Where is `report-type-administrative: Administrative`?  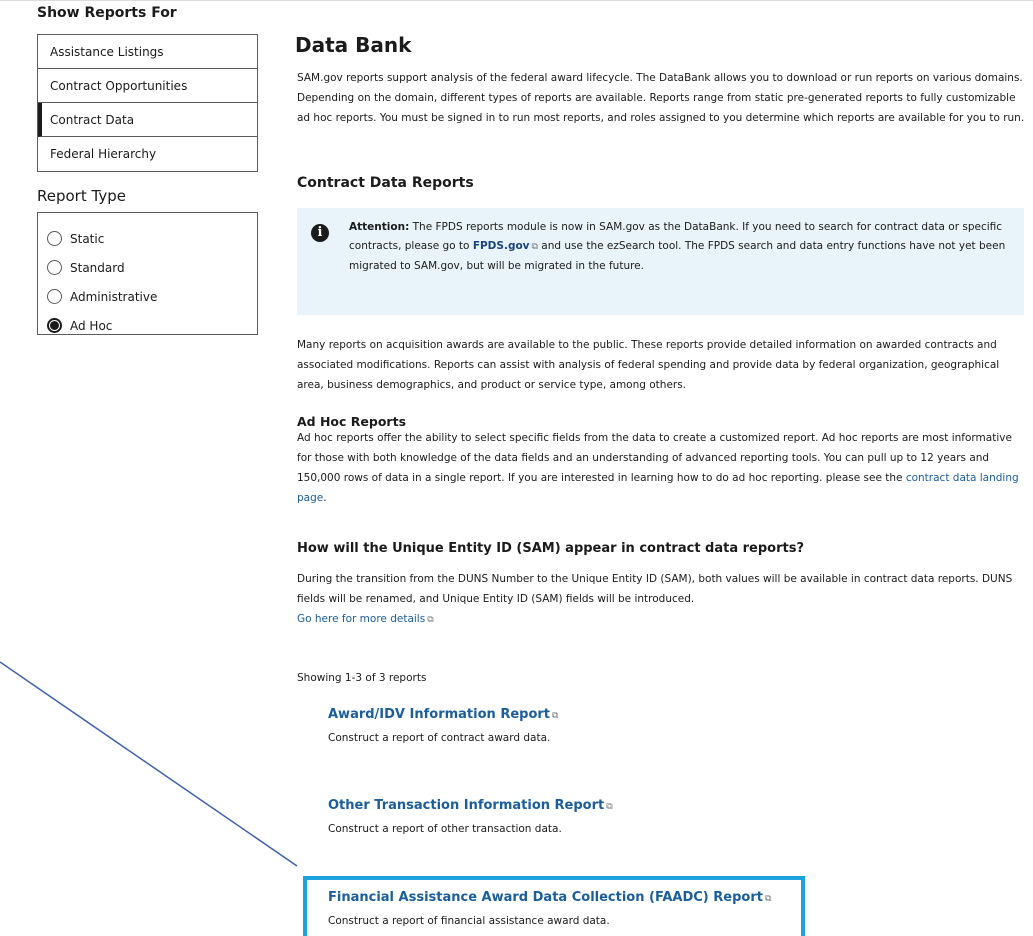 report-type-administrative: Administrative is located at coordinates (152, 296).